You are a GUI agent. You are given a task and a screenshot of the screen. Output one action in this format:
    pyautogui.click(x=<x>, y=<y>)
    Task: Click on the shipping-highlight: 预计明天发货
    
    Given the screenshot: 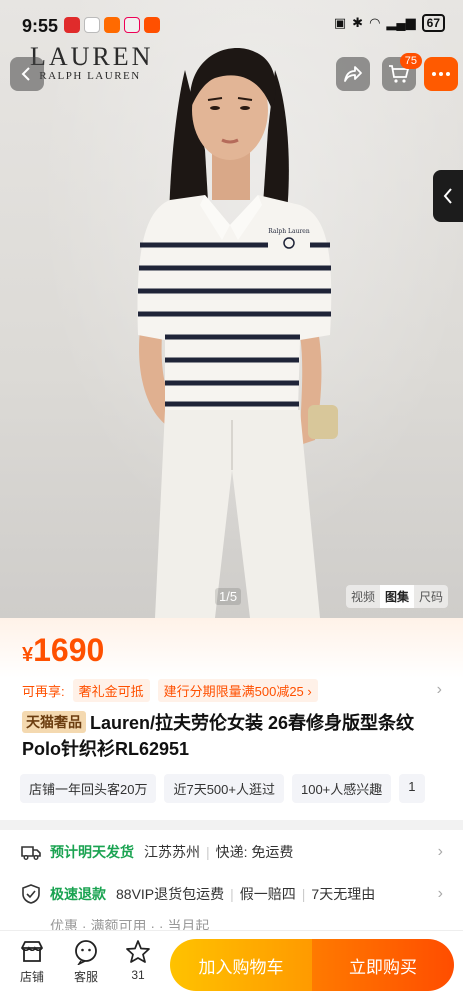 What is the action you would take?
    pyautogui.click(x=92, y=852)
    